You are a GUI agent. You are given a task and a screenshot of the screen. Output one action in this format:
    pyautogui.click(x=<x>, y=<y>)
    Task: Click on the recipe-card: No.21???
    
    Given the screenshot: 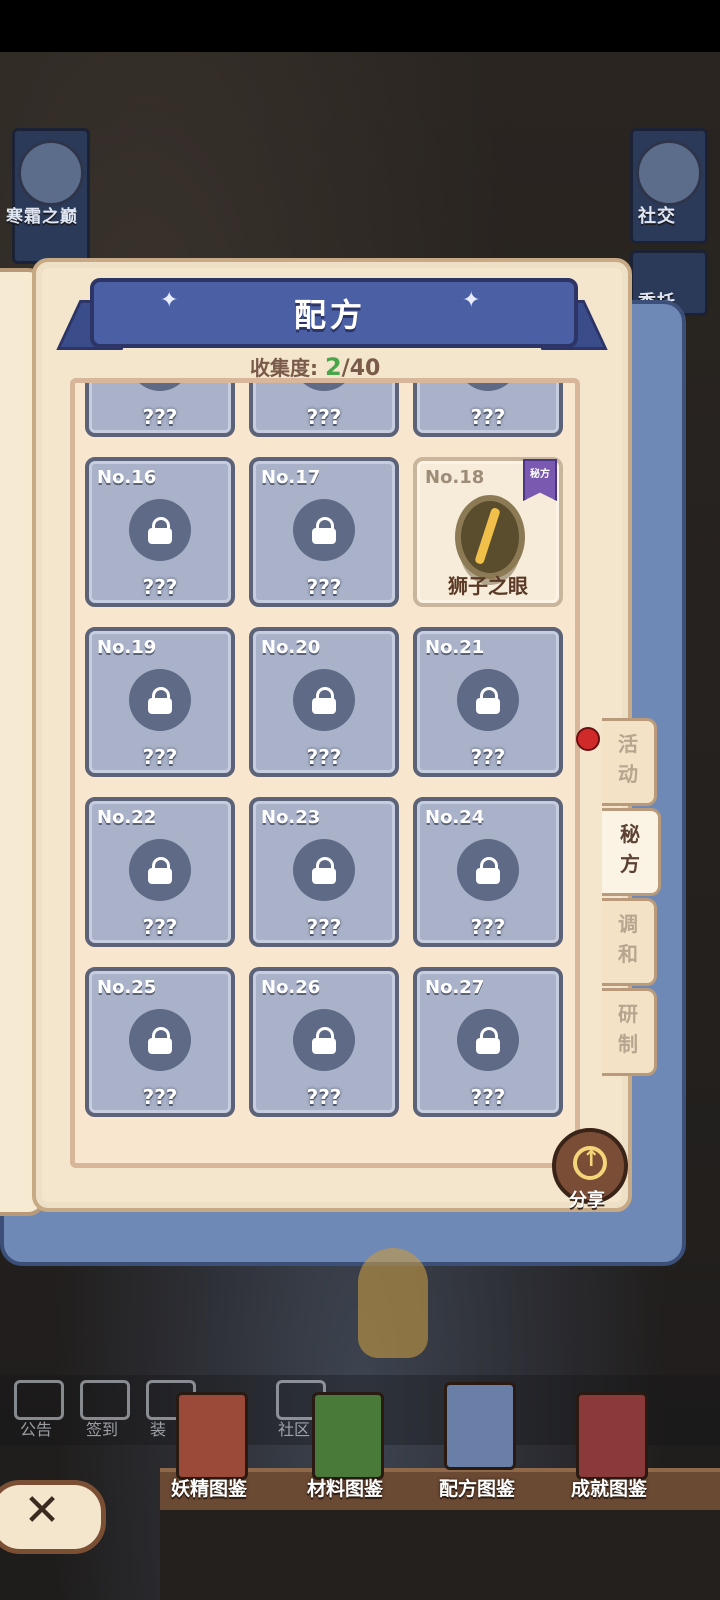 What is the action you would take?
    pyautogui.click(x=488, y=702)
    